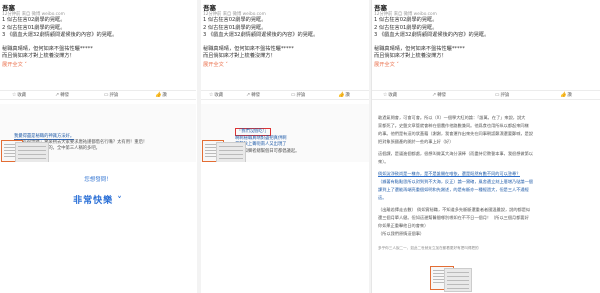 Image resolution: width=600 pixels, height=293 pixels. What do you see at coordinates (403, 225) in the screenshot?
I see `doc-line: 你如果正重擊他日的會來）` at bounding box center [403, 225].